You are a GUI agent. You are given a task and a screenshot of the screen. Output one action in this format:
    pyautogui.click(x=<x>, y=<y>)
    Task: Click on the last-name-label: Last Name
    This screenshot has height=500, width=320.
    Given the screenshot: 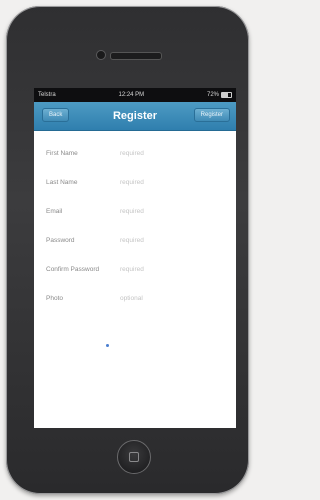 What is the action you would take?
    pyautogui.click(x=62, y=182)
    